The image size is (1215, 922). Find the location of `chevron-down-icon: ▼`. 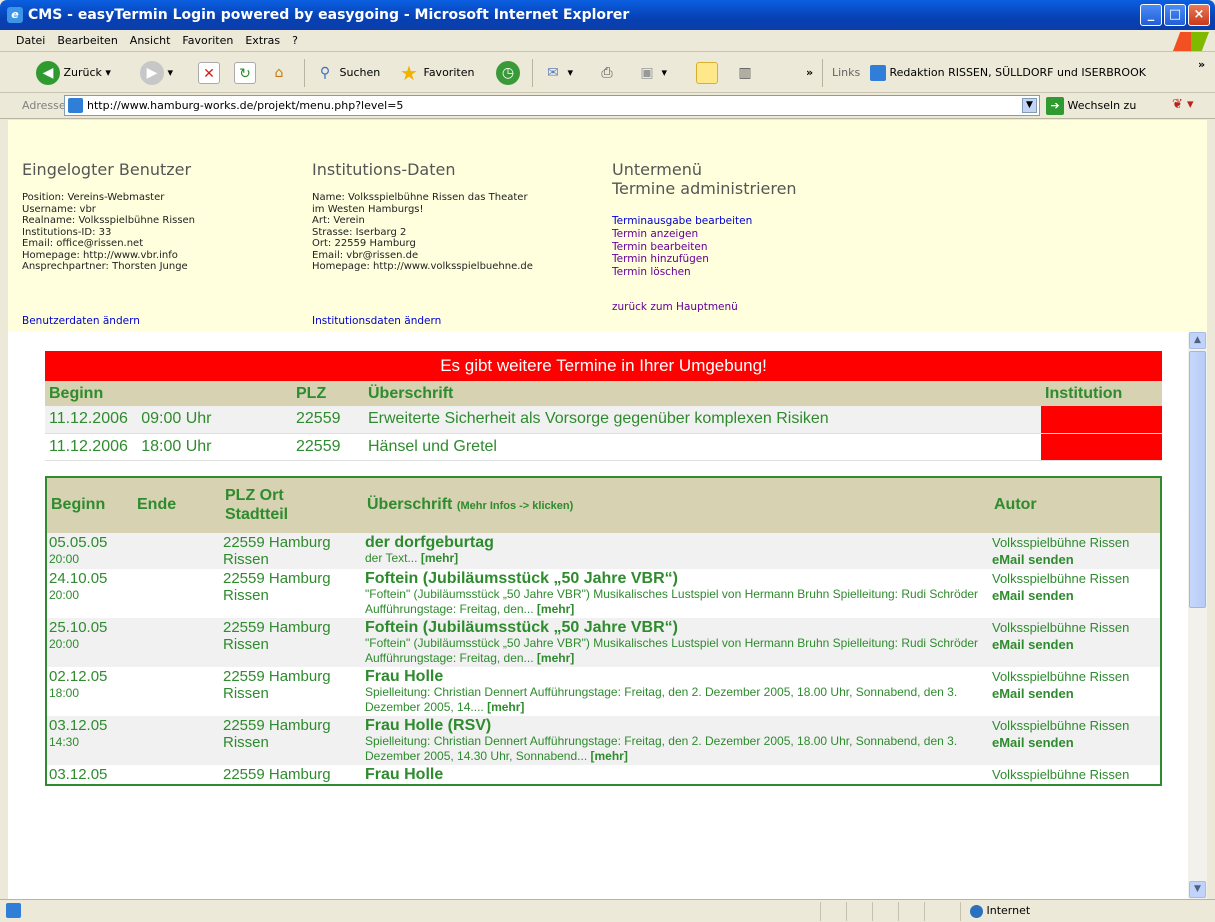

chevron-down-icon: ▼ is located at coordinates (1029, 105).